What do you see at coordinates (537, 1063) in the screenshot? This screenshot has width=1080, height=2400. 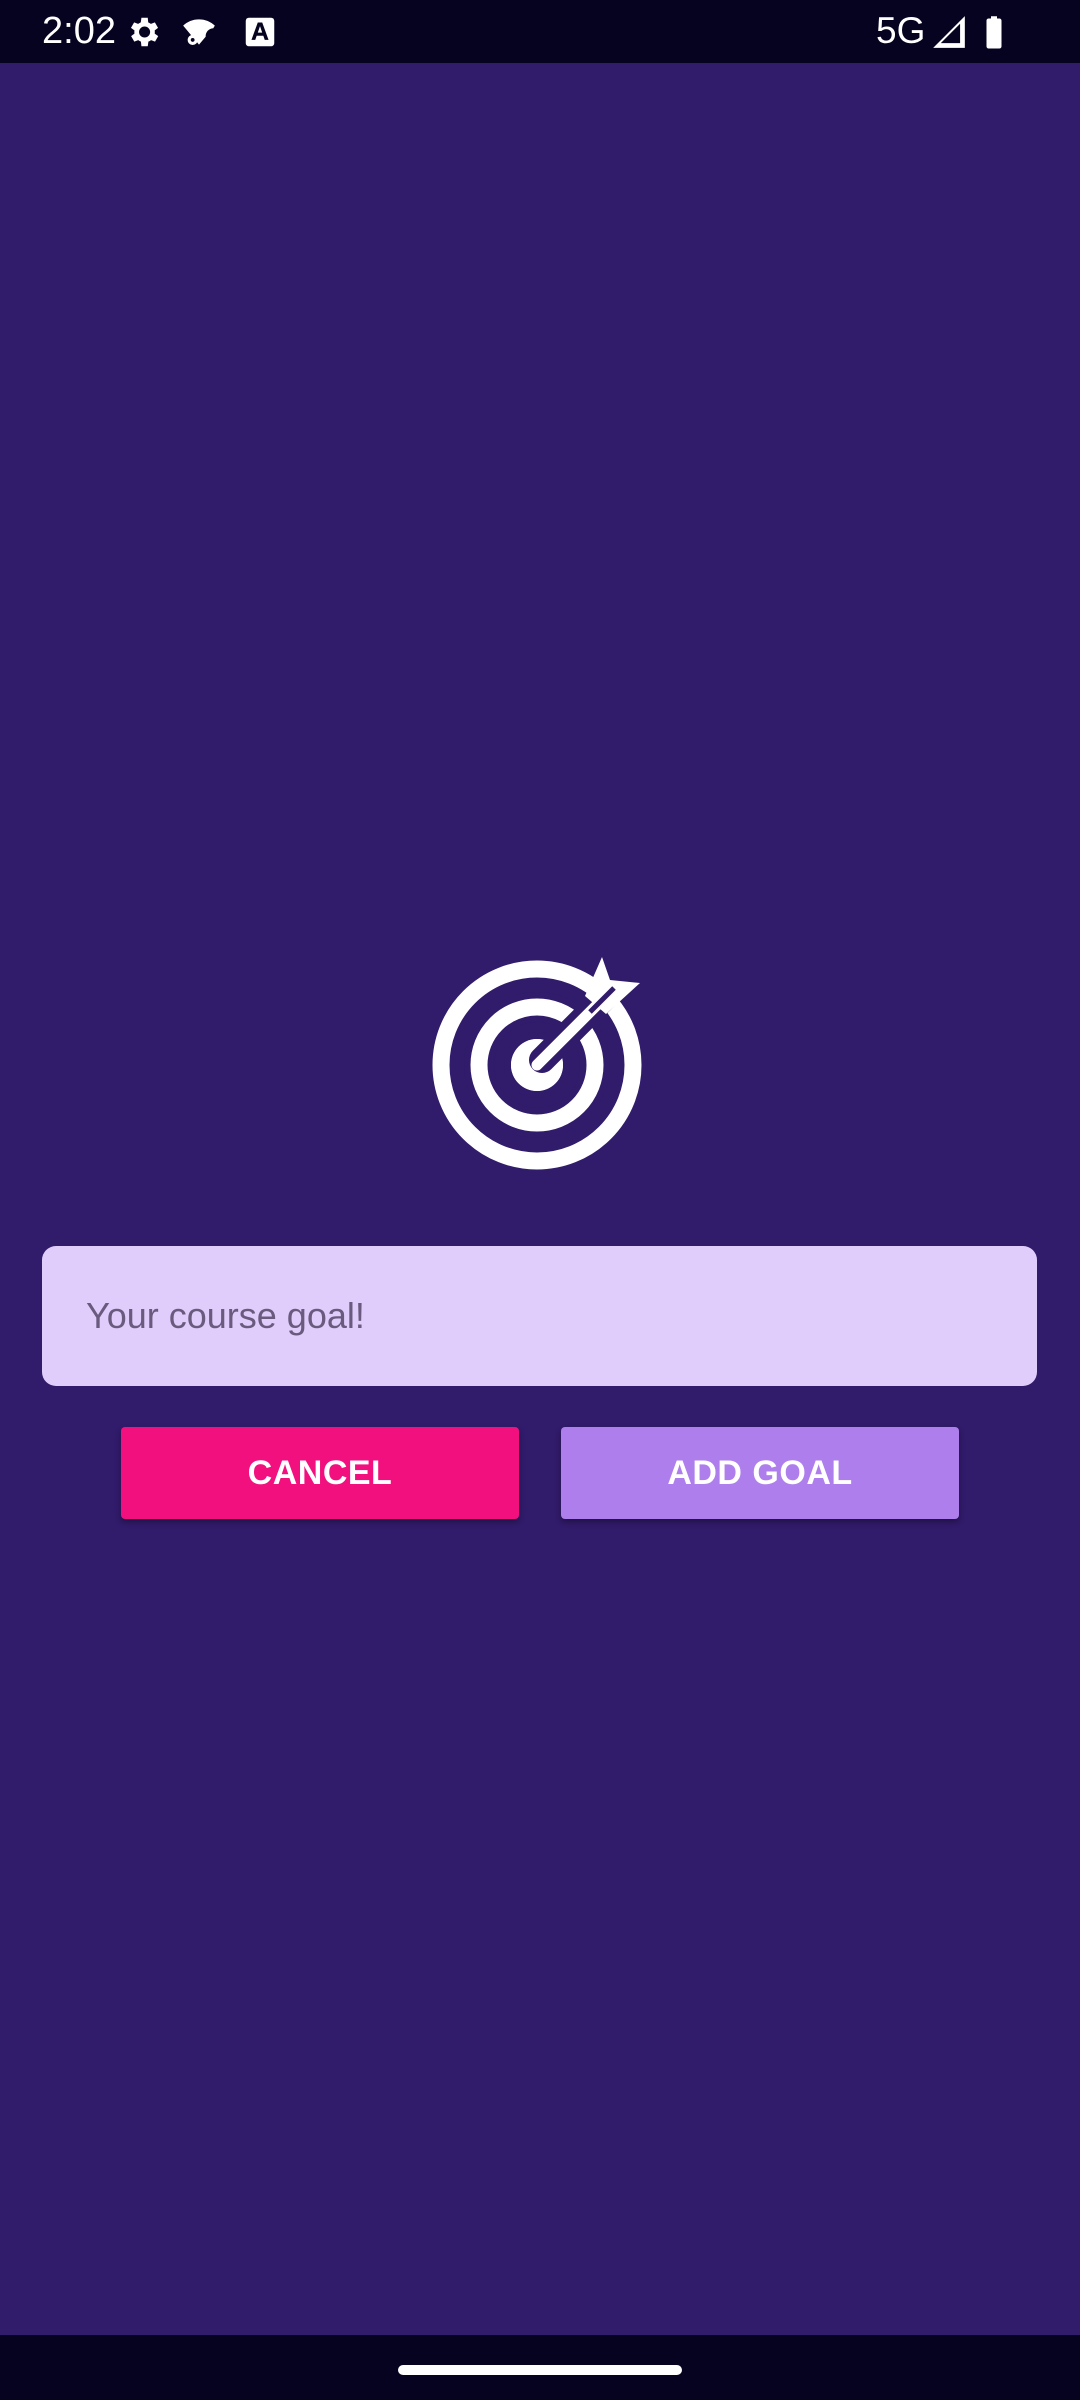 I see `target-dartboard-icon` at bounding box center [537, 1063].